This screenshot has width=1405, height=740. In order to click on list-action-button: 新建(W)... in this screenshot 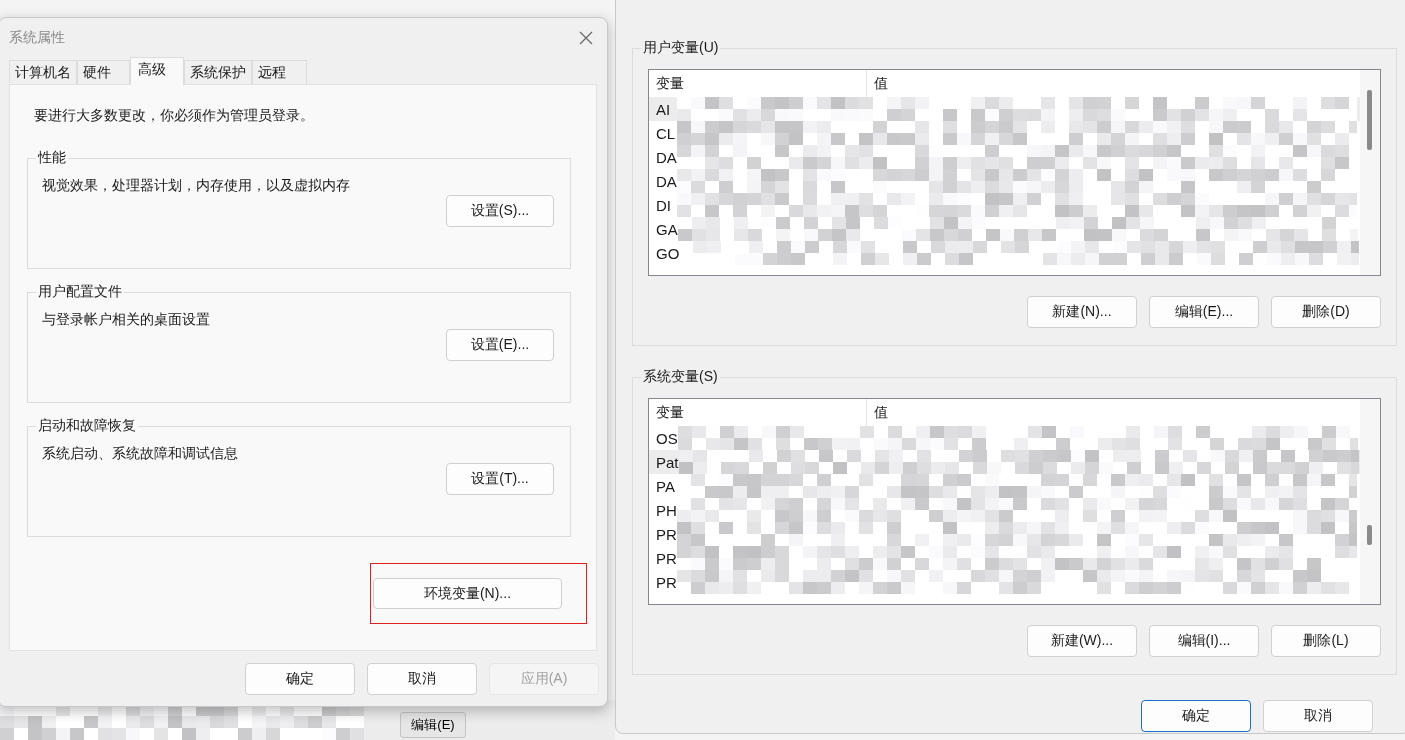, I will do `click(1082, 641)`.